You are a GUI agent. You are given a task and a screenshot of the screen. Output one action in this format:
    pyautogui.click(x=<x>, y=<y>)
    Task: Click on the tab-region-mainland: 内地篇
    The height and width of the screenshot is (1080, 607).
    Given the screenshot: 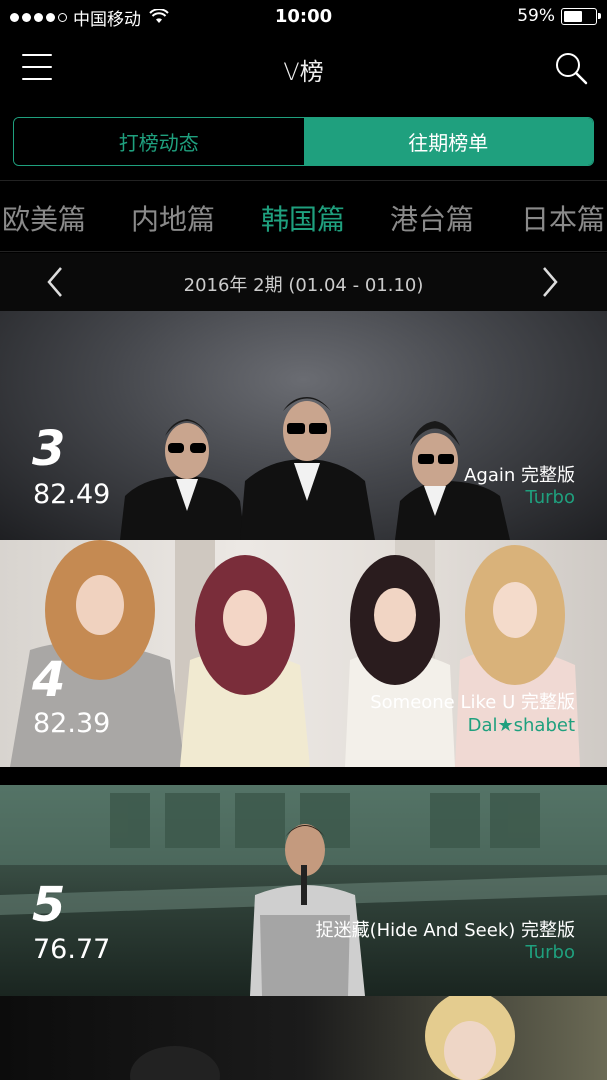 What is the action you would take?
    pyautogui.click(x=173, y=218)
    